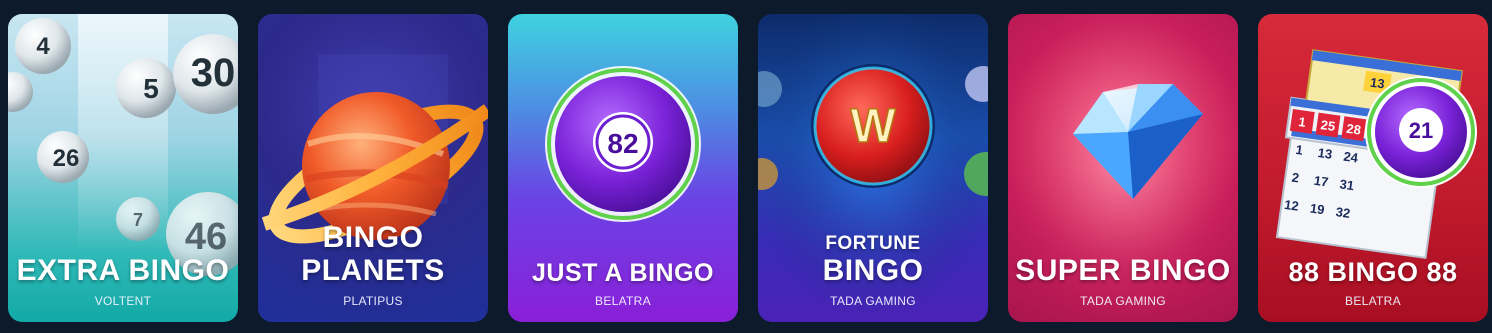 The image size is (1492, 333). Describe the element at coordinates (1328, 125) in the screenshot. I see `card-number-3: 25` at that location.